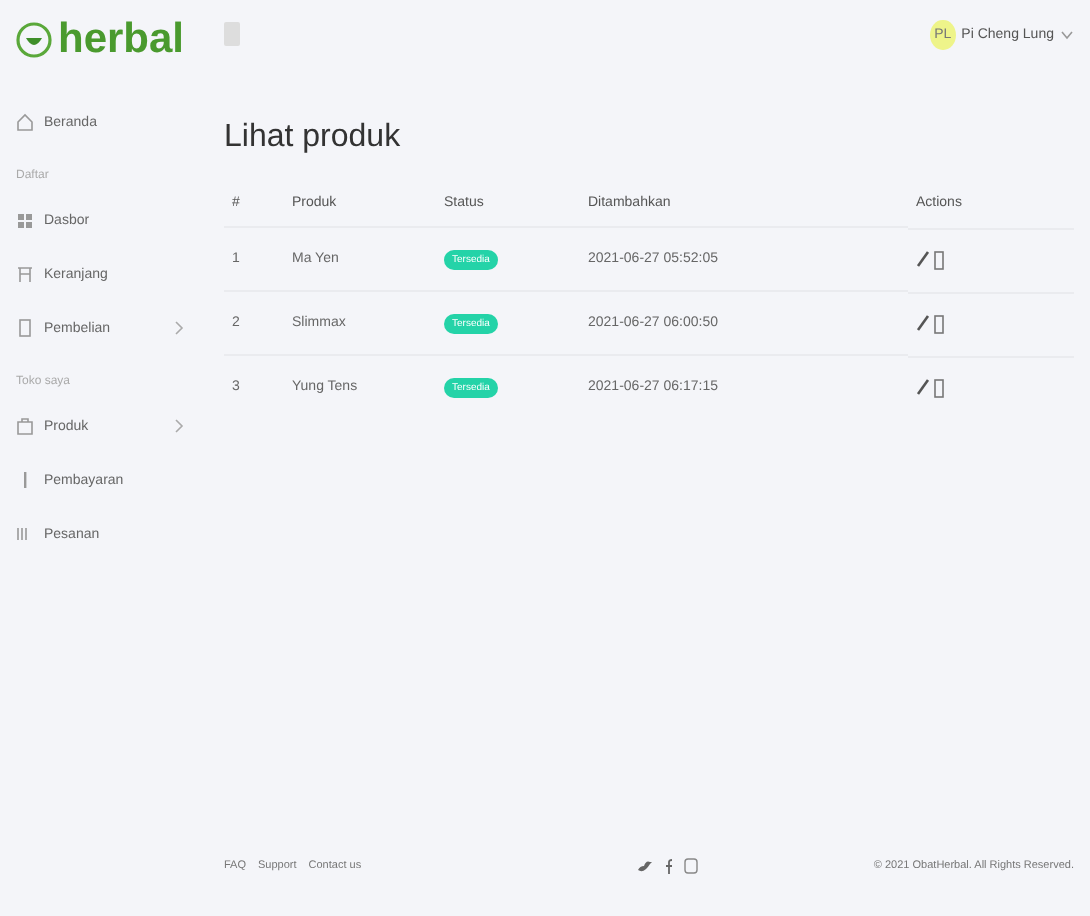 The height and width of the screenshot is (916, 1090). What do you see at coordinates (25, 426) in the screenshot?
I see `box-icon` at bounding box center [25, 426].